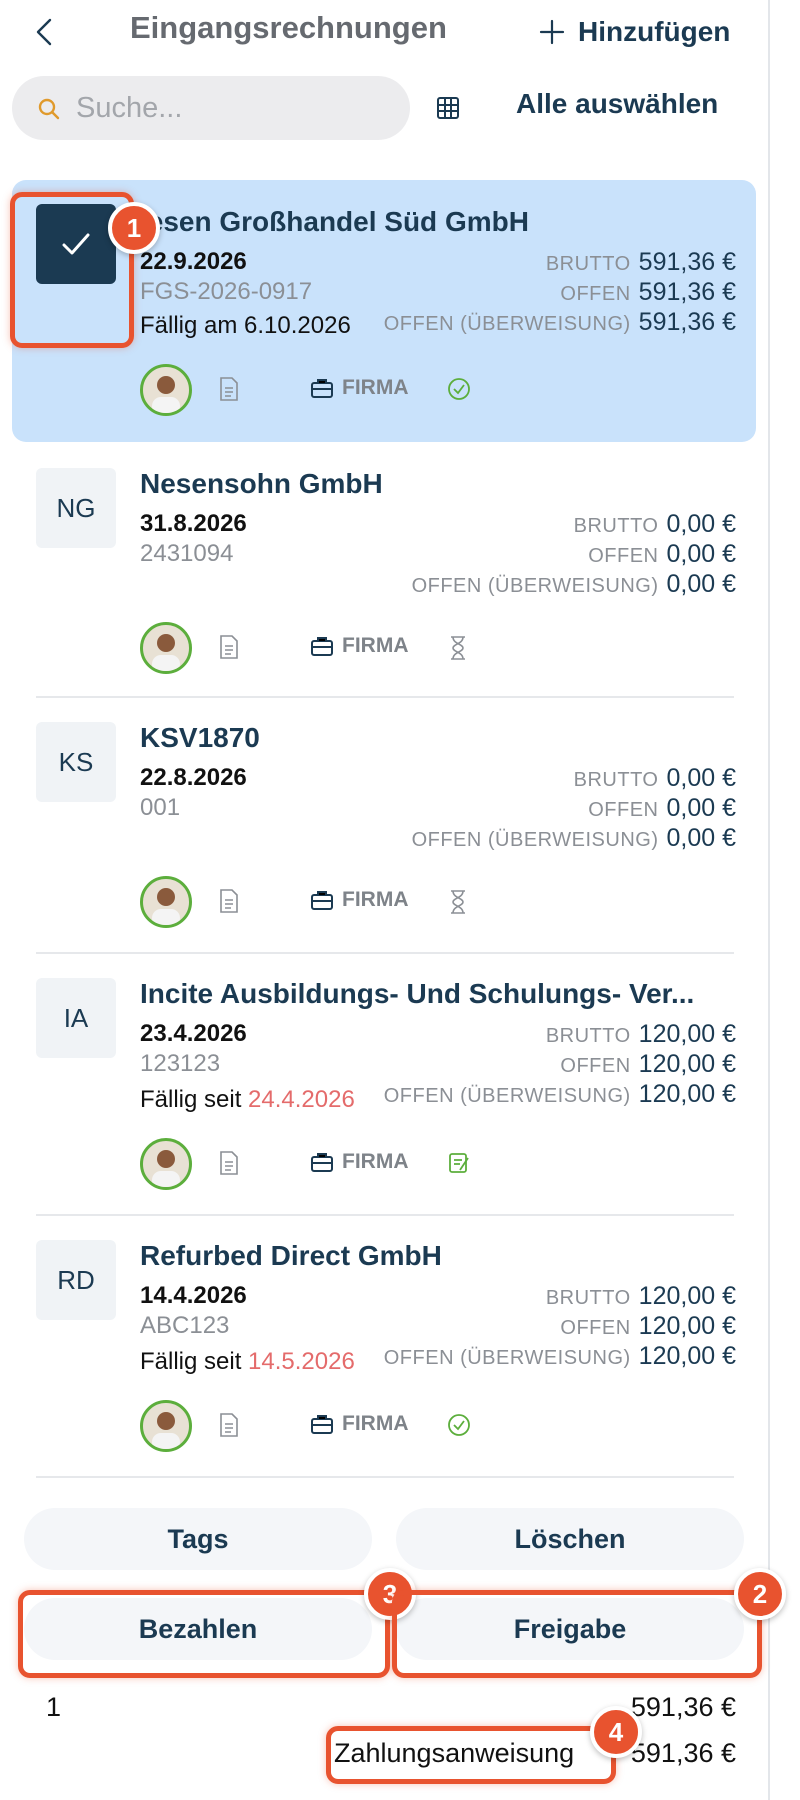 The height and width of the screenshot is (1800, 800). I want to click on add-button: Hinzufügen, so click(634, 32).